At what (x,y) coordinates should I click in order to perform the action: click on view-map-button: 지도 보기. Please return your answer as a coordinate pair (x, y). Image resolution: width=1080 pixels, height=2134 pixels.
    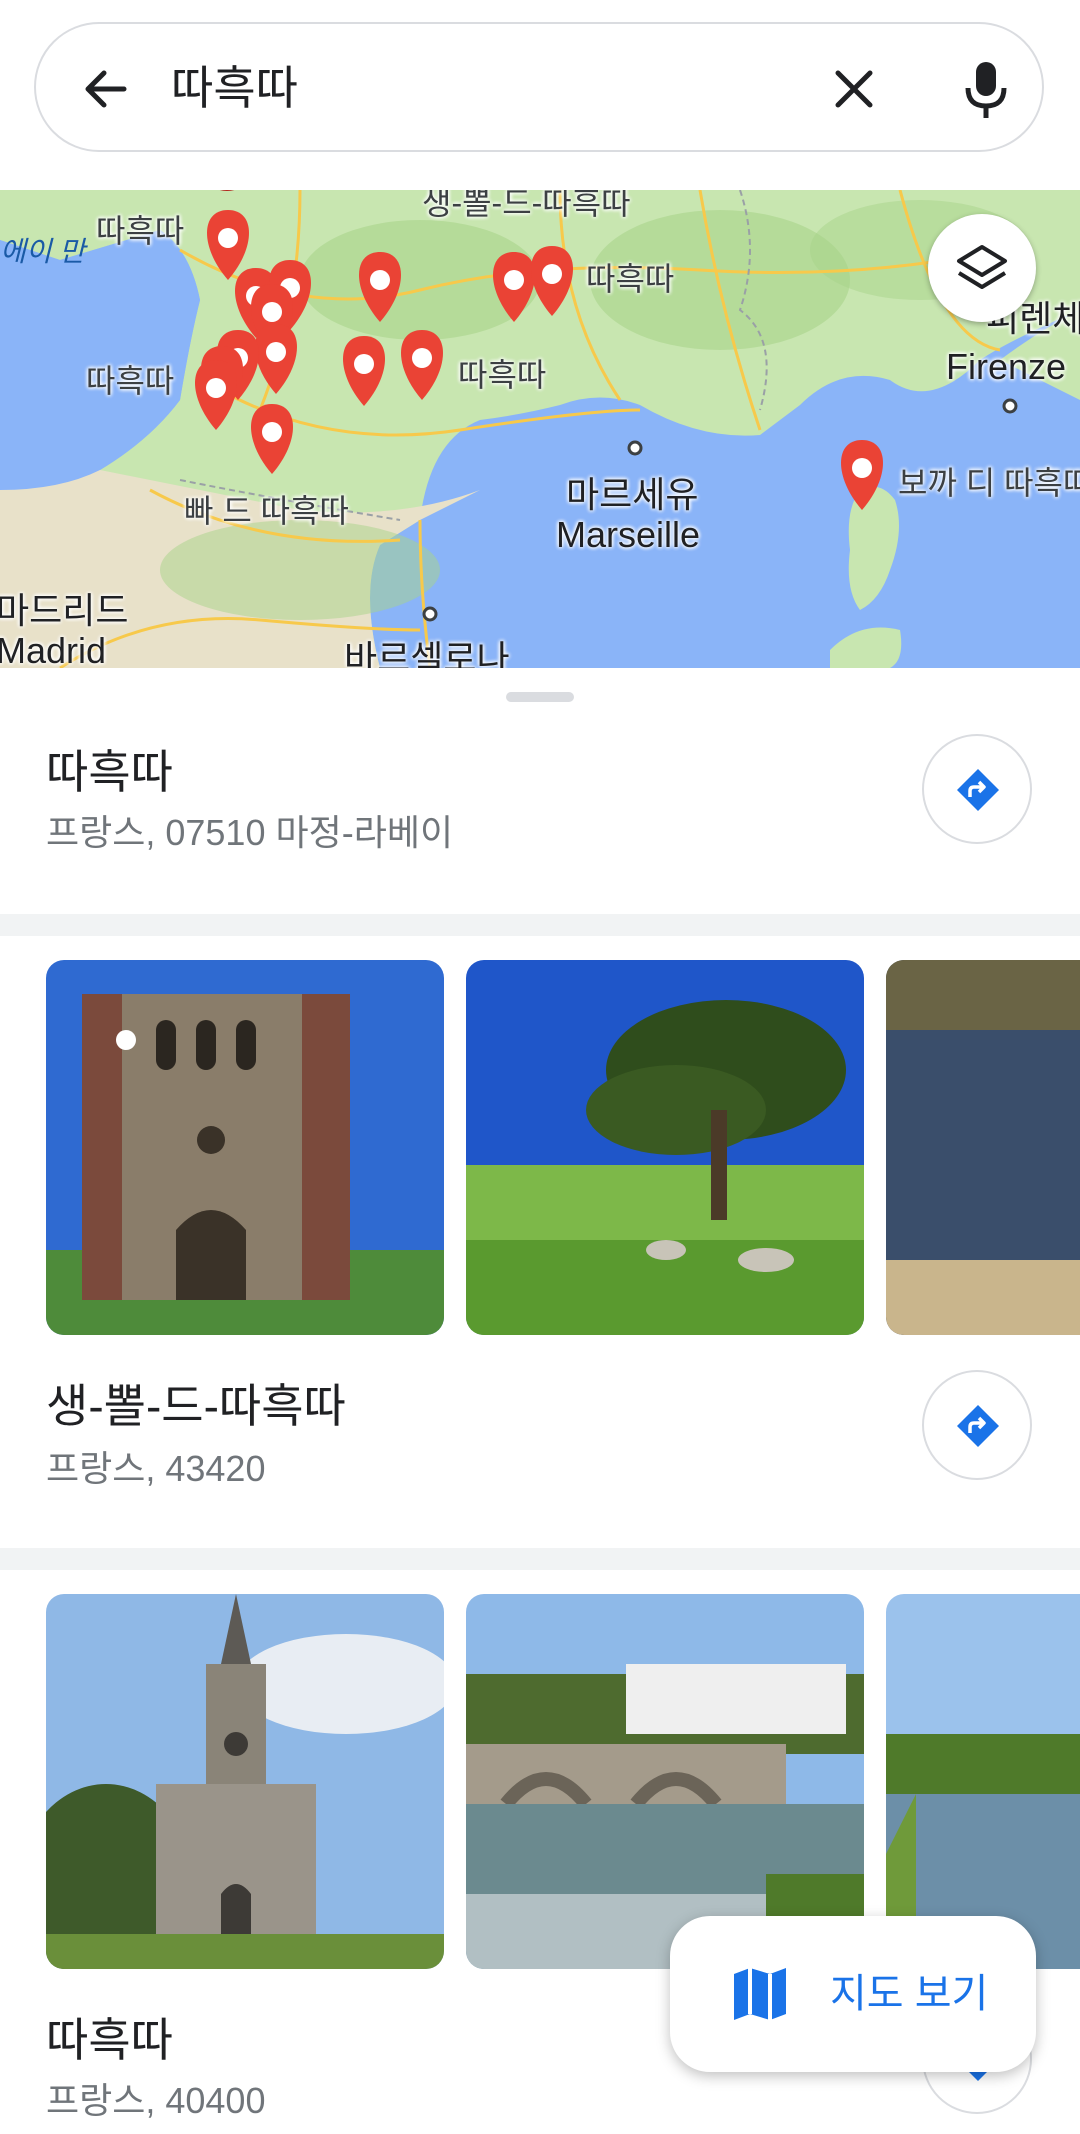
    Looking at the image, I should click on (853, 1994).